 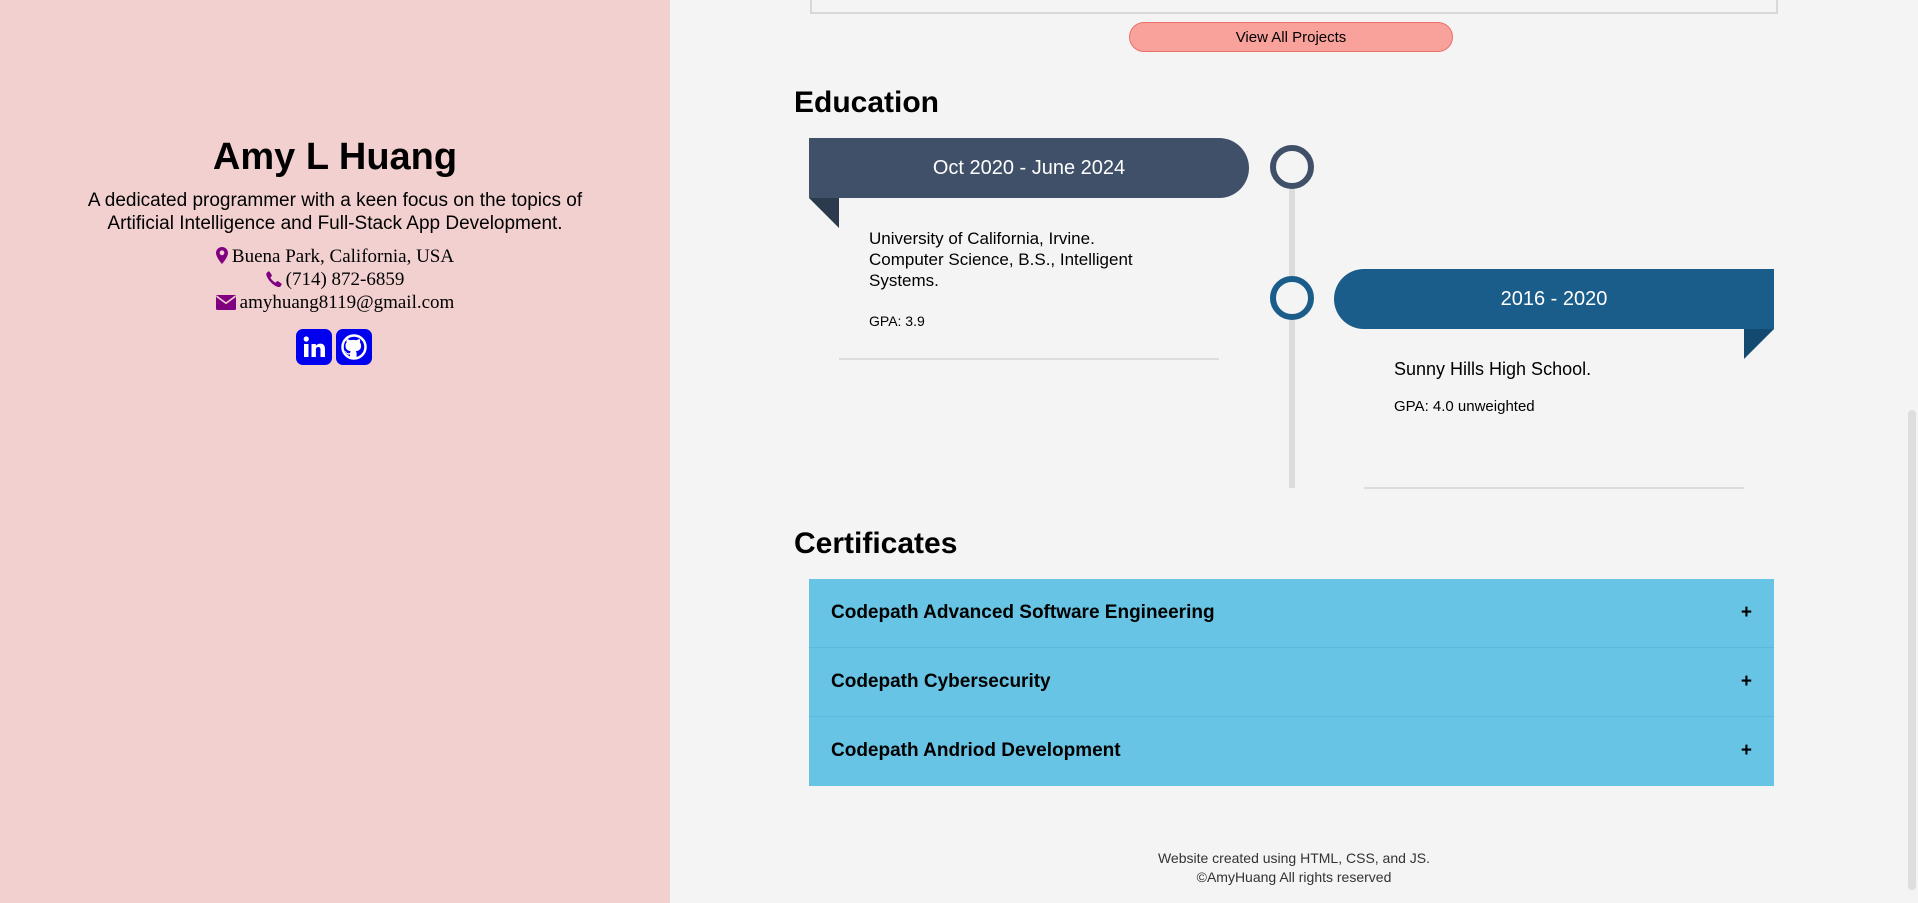 What do you see at coordinates (976, 750) in the screenshot?
I see `accordion-title: Codepath Andriod Development` at bounding box center [976, 750].